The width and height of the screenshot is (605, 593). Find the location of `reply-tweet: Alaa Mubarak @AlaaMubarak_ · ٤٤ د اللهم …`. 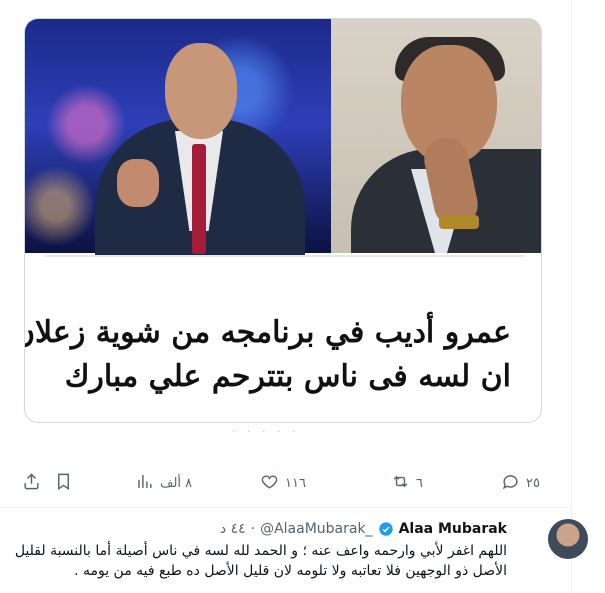

reply-tweet: Alaa Mubarak @AlaaMubarak_ · ٤٤ د اللهم … is located at coordinates (294, 555).